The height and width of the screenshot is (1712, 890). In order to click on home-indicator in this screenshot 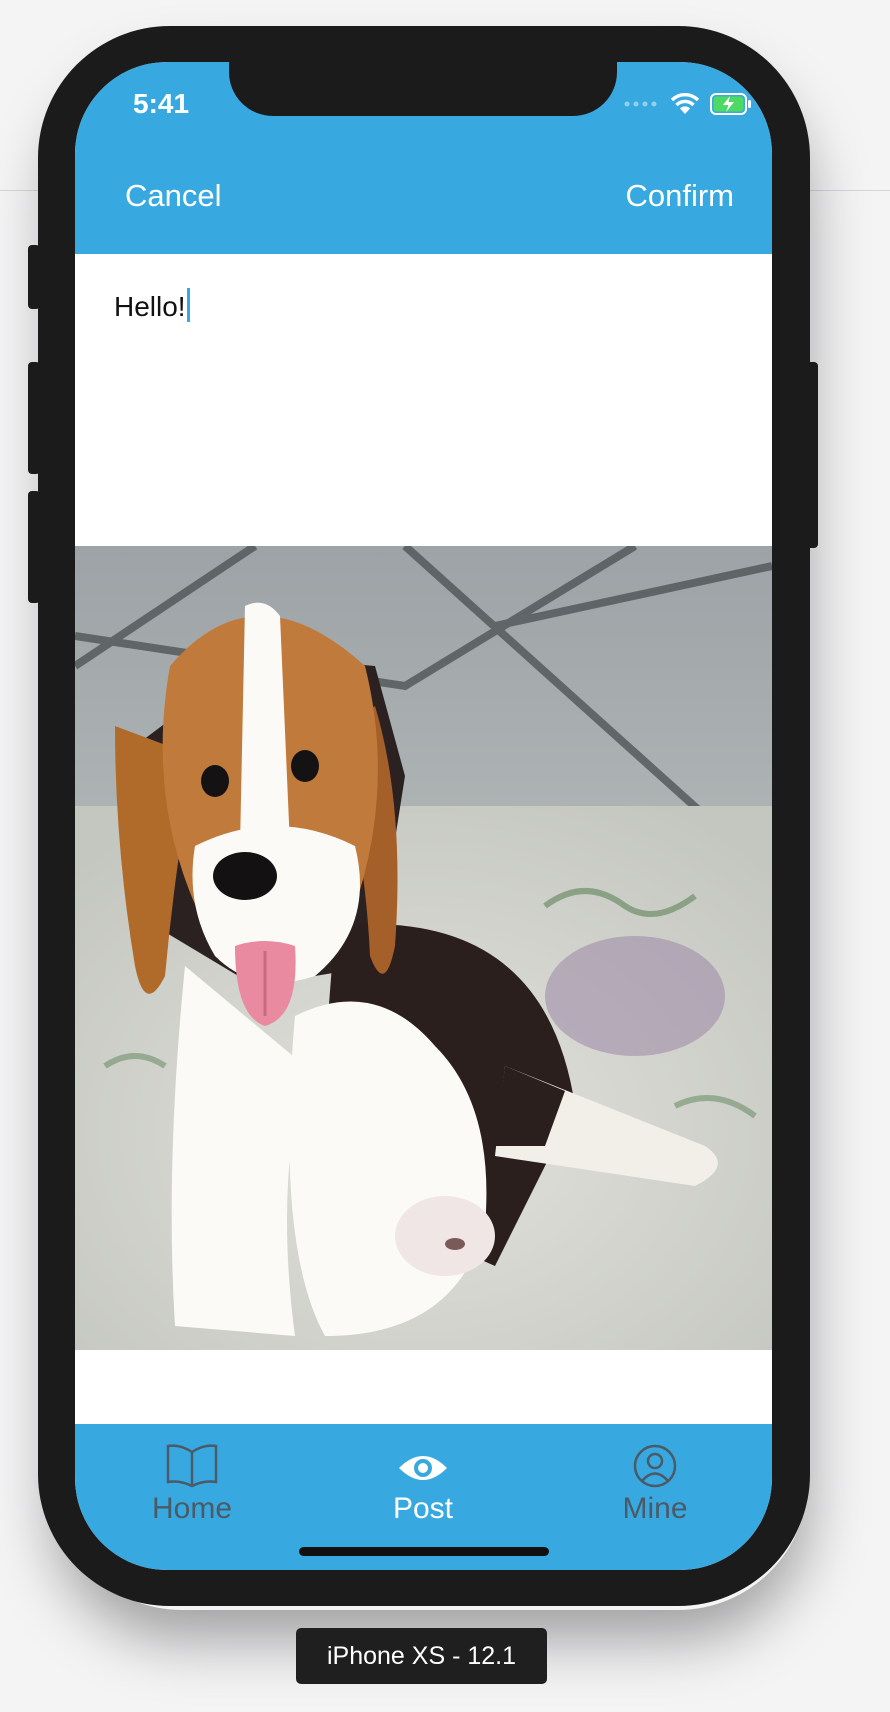, I will do `click(424, 1551)`.